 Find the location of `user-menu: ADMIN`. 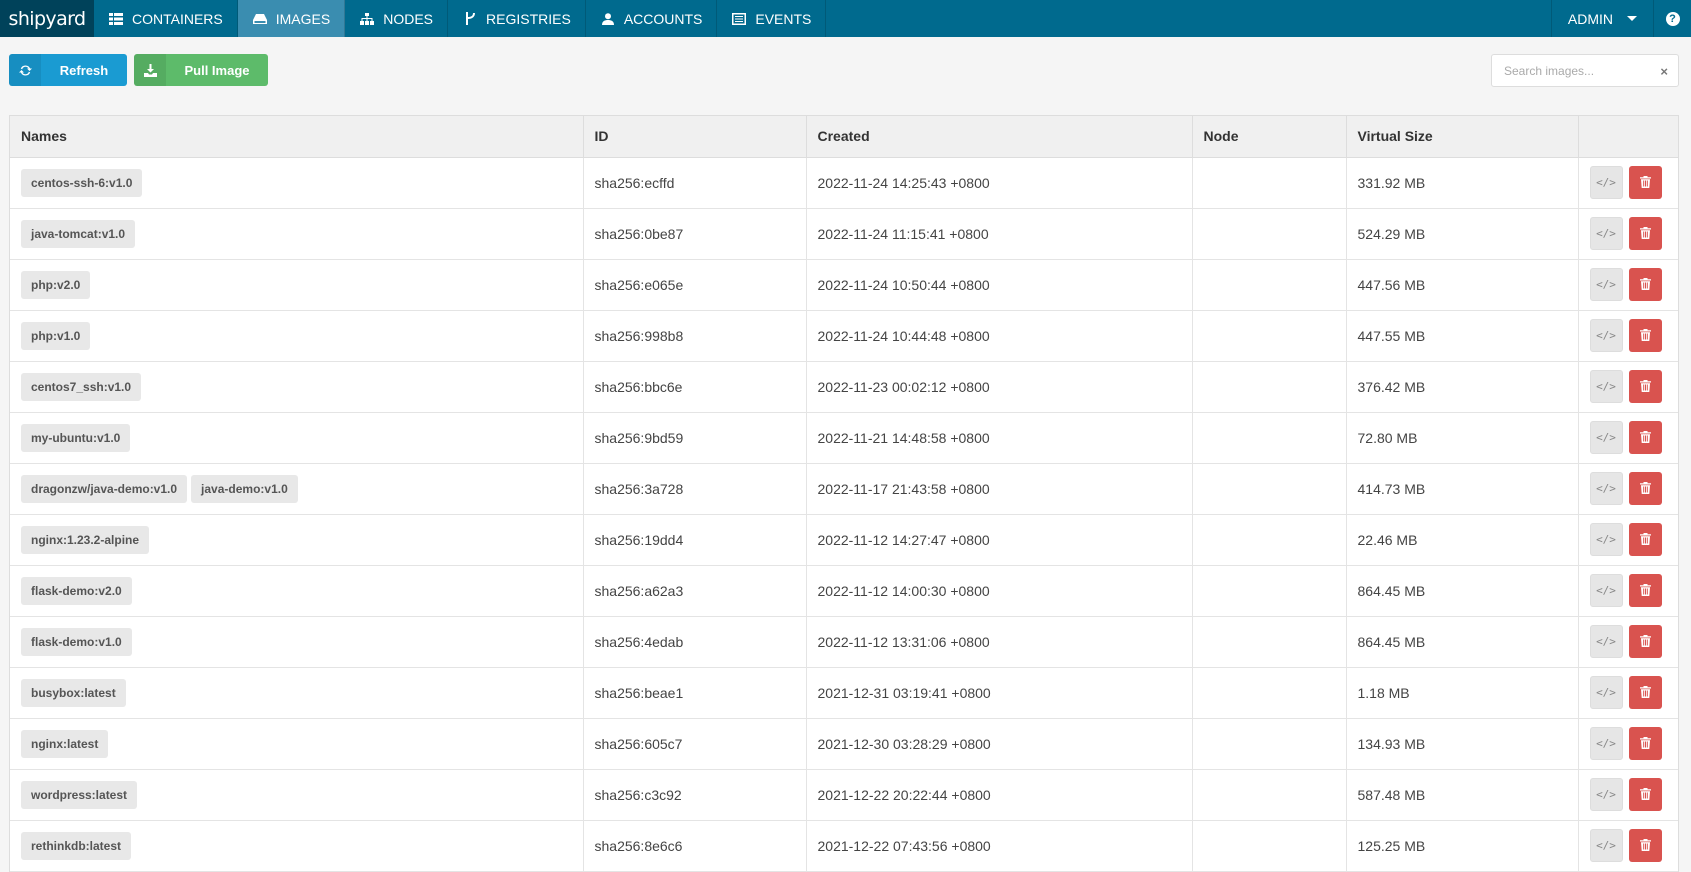

user-menu: ADMIN is located at coordinates (1601, 18).